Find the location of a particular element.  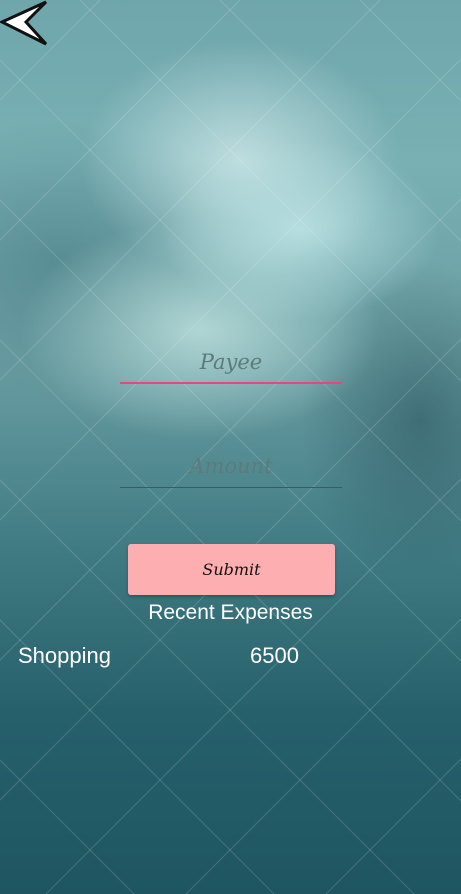

submit-button: Submit is located at coordinates (231, 569).